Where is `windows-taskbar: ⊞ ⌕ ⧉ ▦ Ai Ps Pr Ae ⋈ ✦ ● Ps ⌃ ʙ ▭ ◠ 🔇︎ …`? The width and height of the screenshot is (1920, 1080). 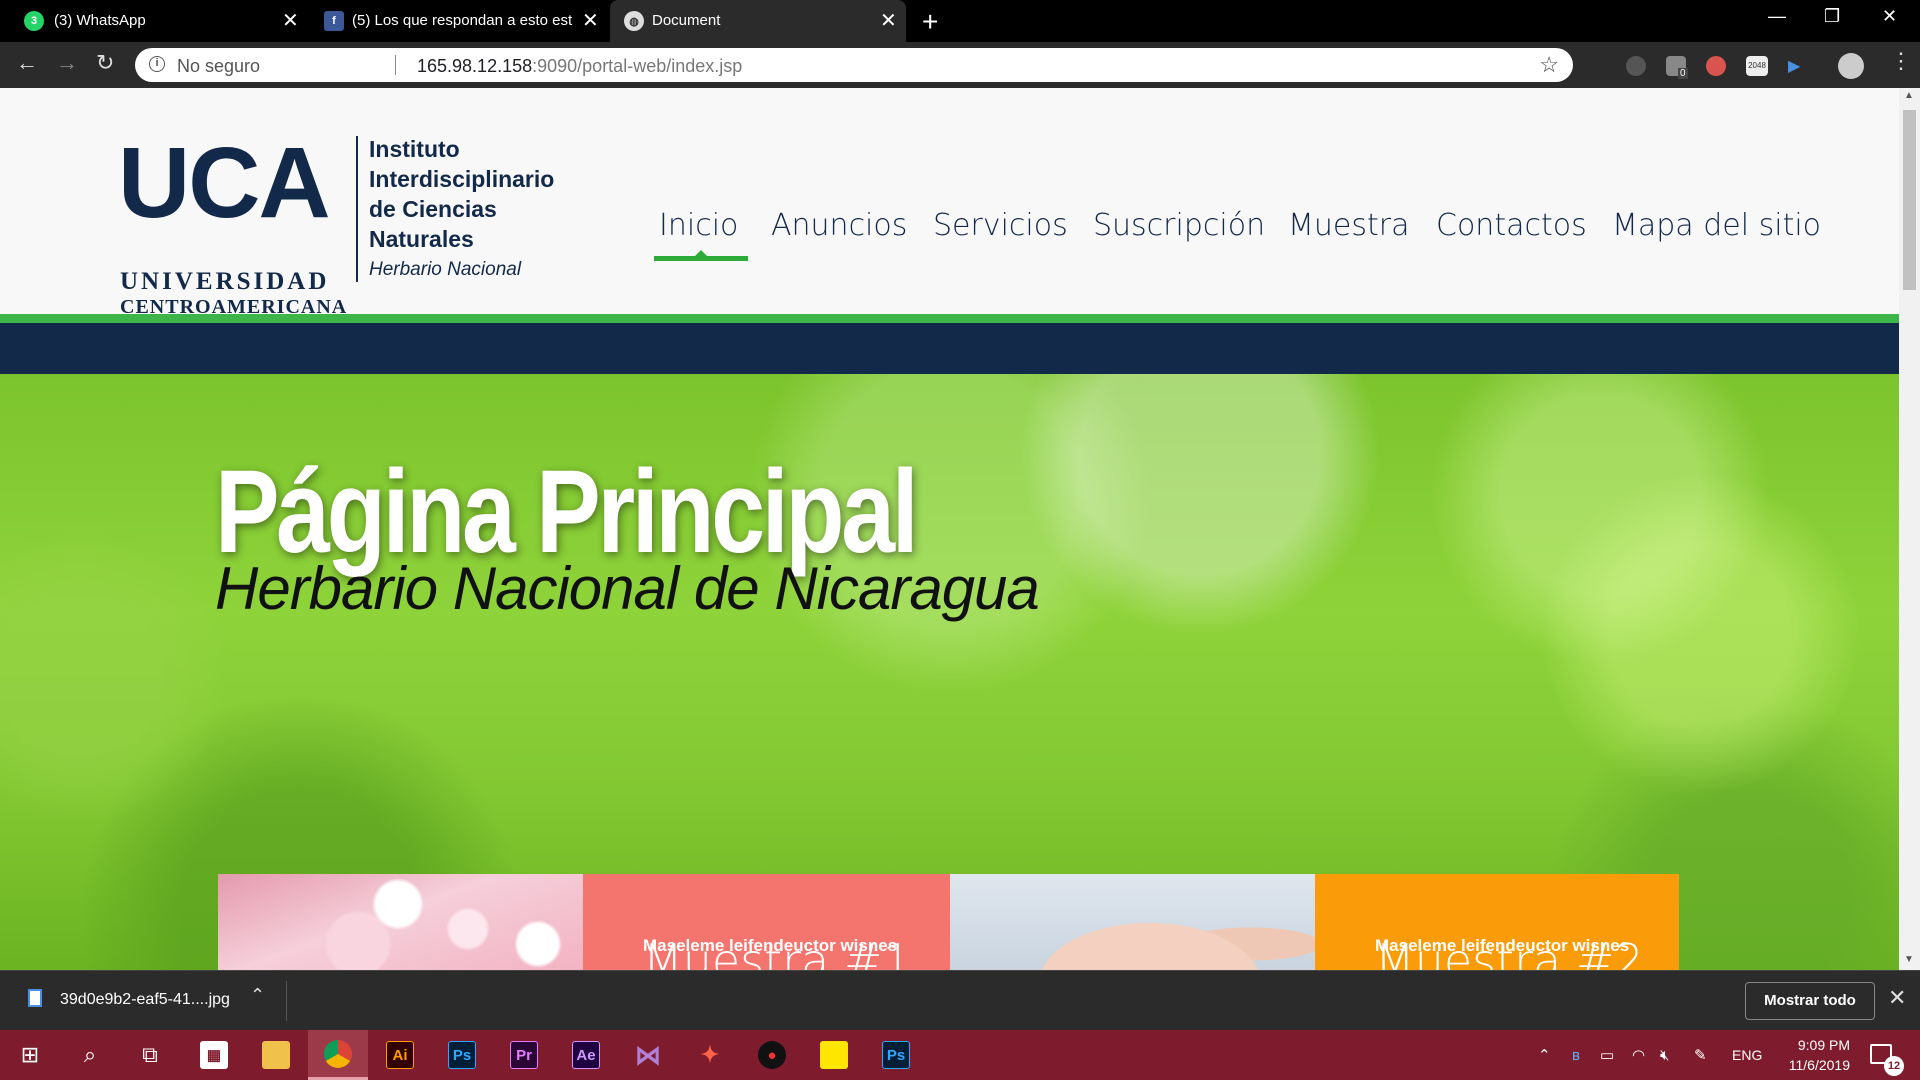
windows-taskbar: ⊞ ⌕ ⧉ ▦ Ai Ps Pr Ae ⋈ ✦ ● Ps ⌃ ʙ ▭ ◠ 🔇︎ … is located at coordinates (960, 1055).